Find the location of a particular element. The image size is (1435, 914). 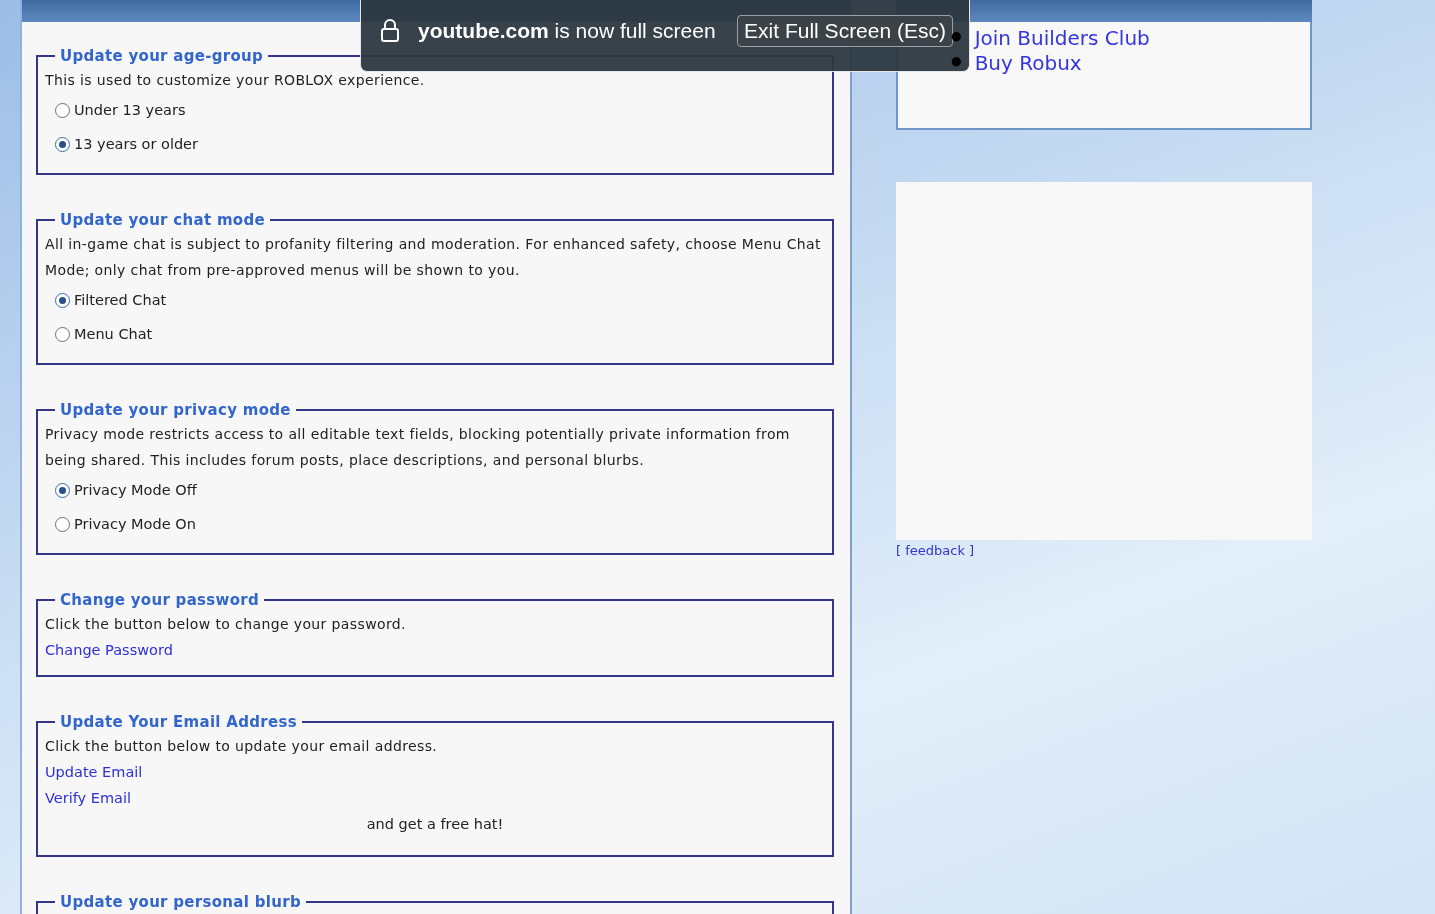

group-description: Privacy mode restricts access to all editable text fields, blocking potentially private information from being shared. This includes forum posts, place descriptions, and personal blurbs. is located at coordinates (418, 447).